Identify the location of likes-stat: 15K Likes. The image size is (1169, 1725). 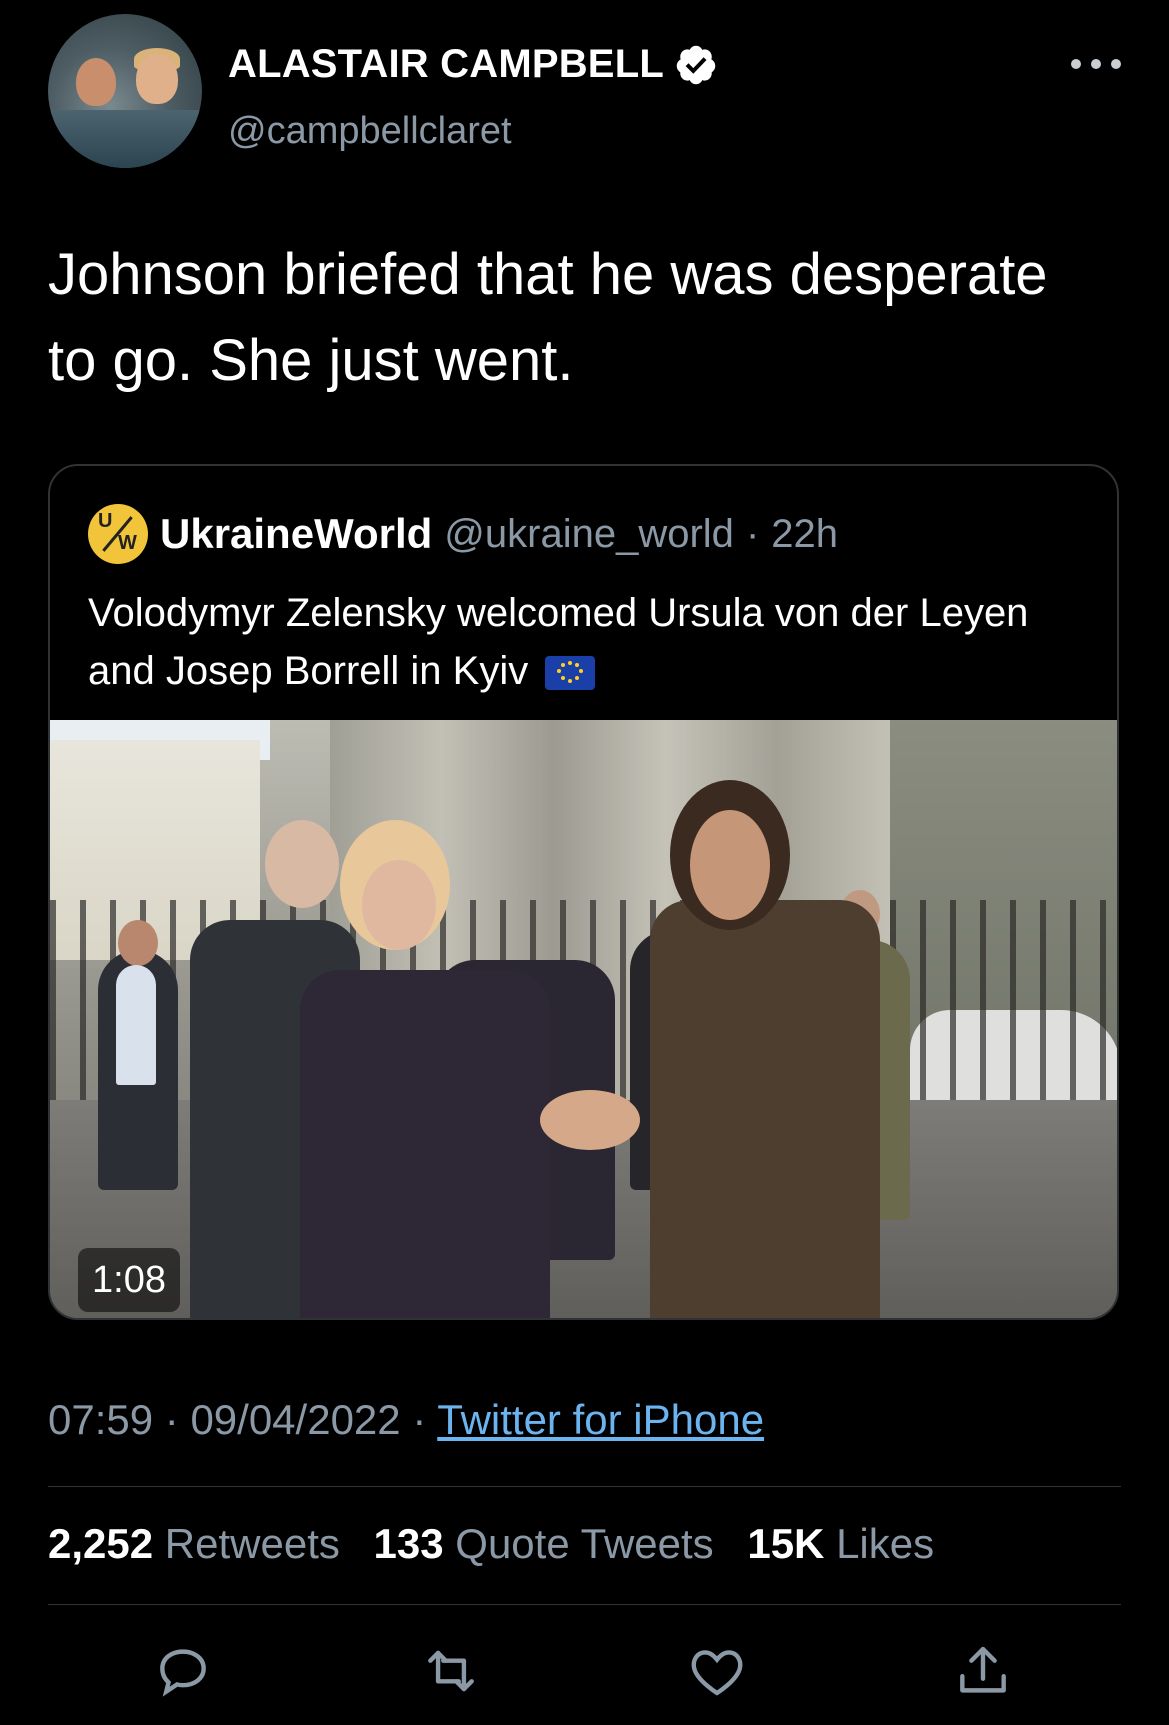
(840, 1543).